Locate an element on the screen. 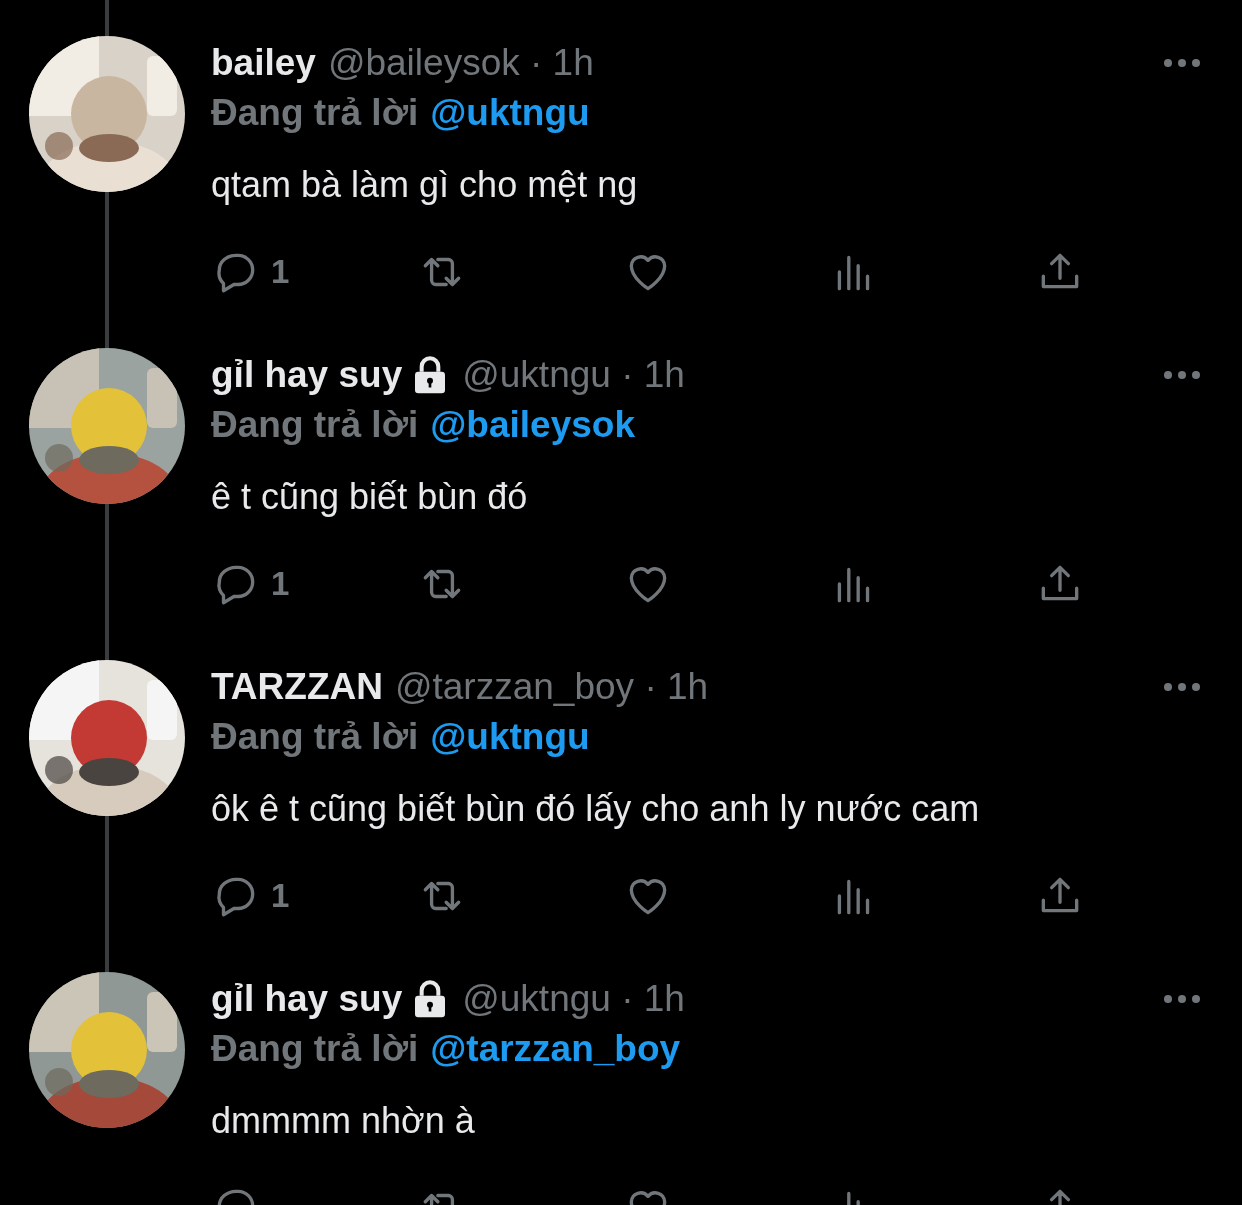 The image size is (1242, 1205). author-name: TARZZAN is located at coordinates (297, 687).